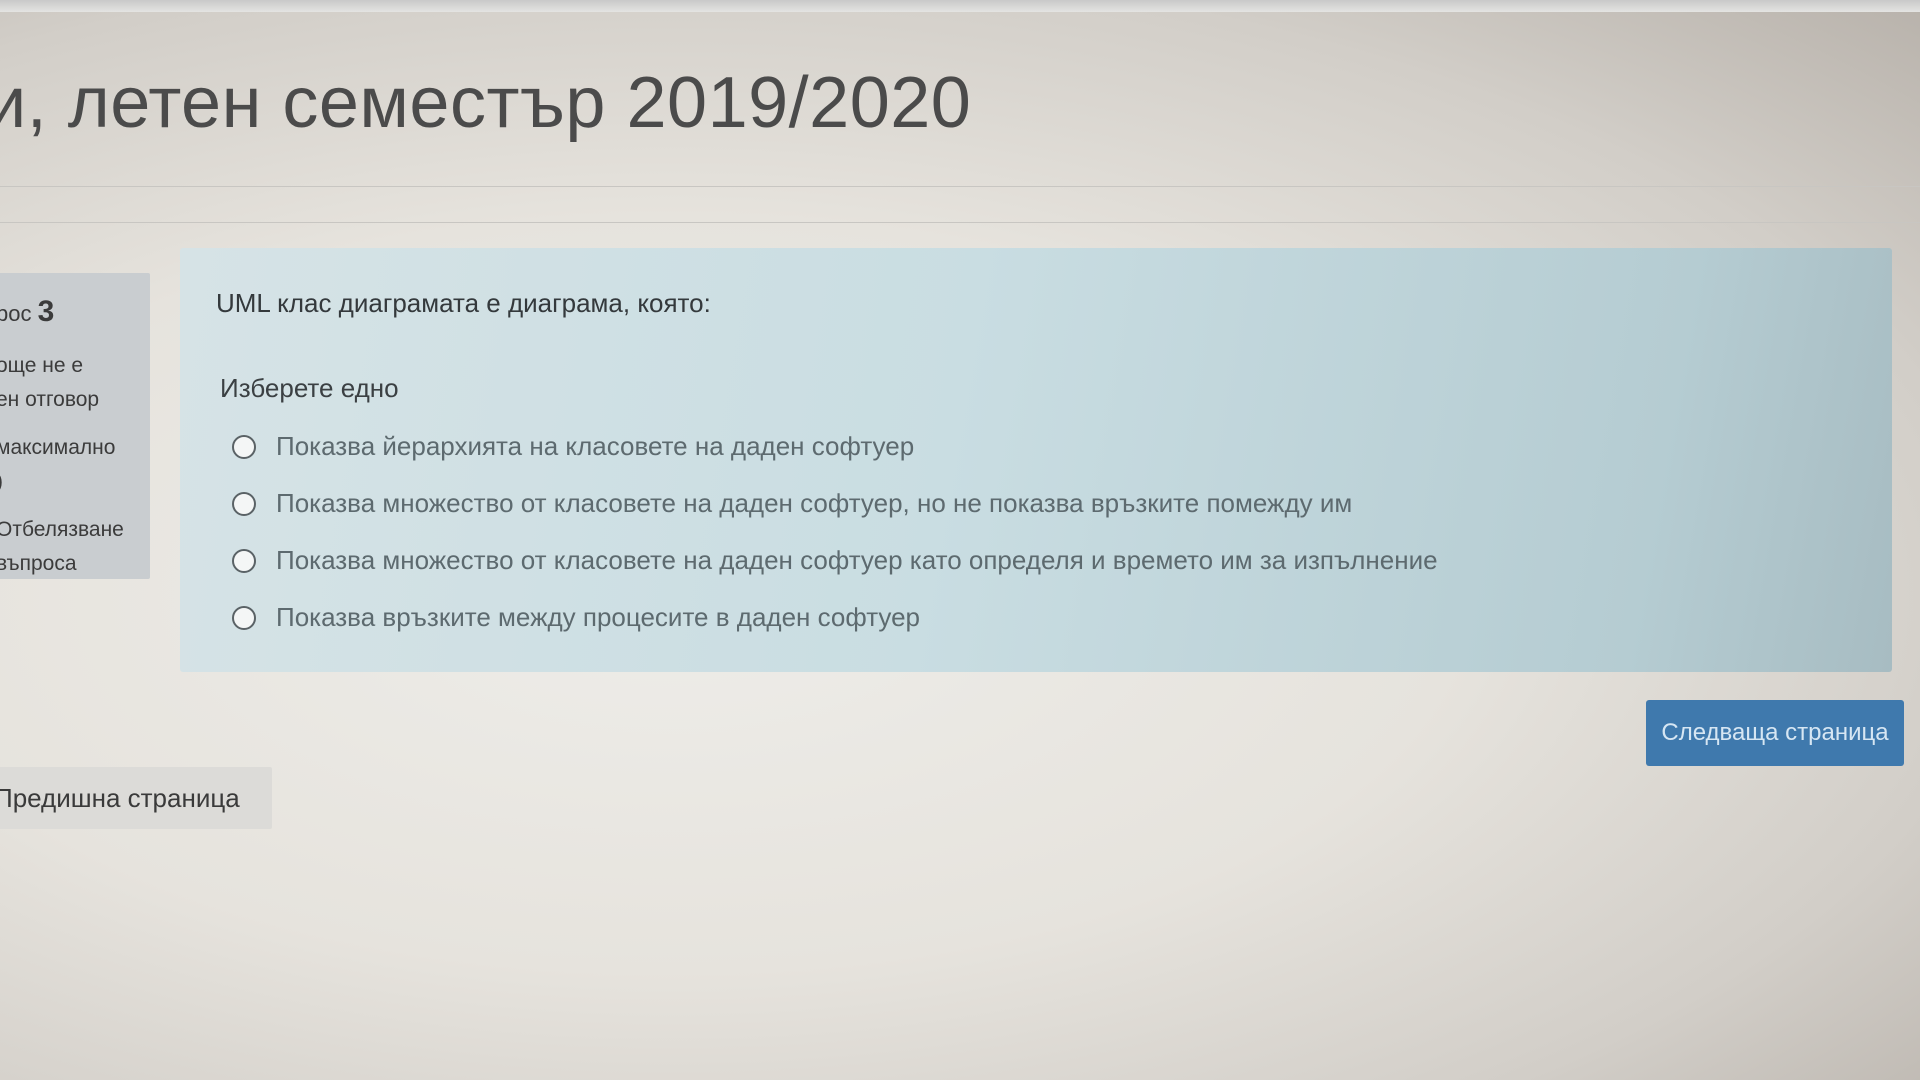  Describe the element at coordinates (58, 447) in the screenshot. I see `points-text: максимално` at that location.